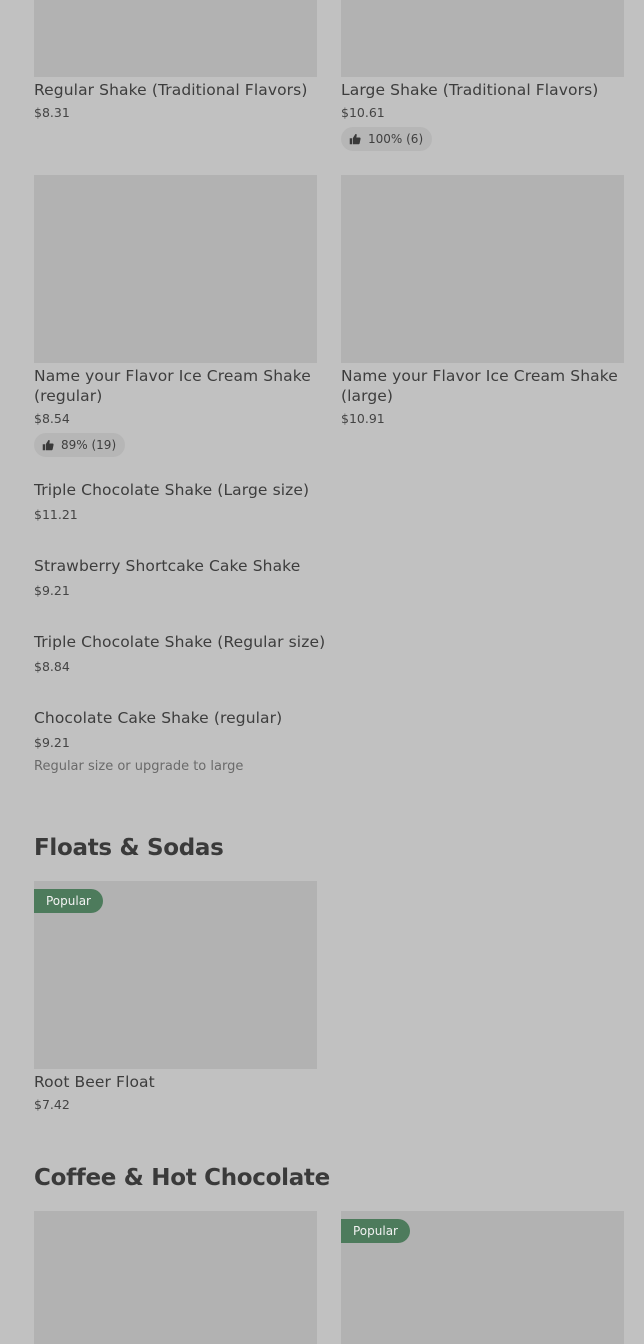 Image resolution: width=644 pixels, height=1344 pixels. What do you see at coordinates (129, 848) in the screenshot?
I see `section-title-floats-sodas: Floats & Sodas` at bounding box center [129, 848].